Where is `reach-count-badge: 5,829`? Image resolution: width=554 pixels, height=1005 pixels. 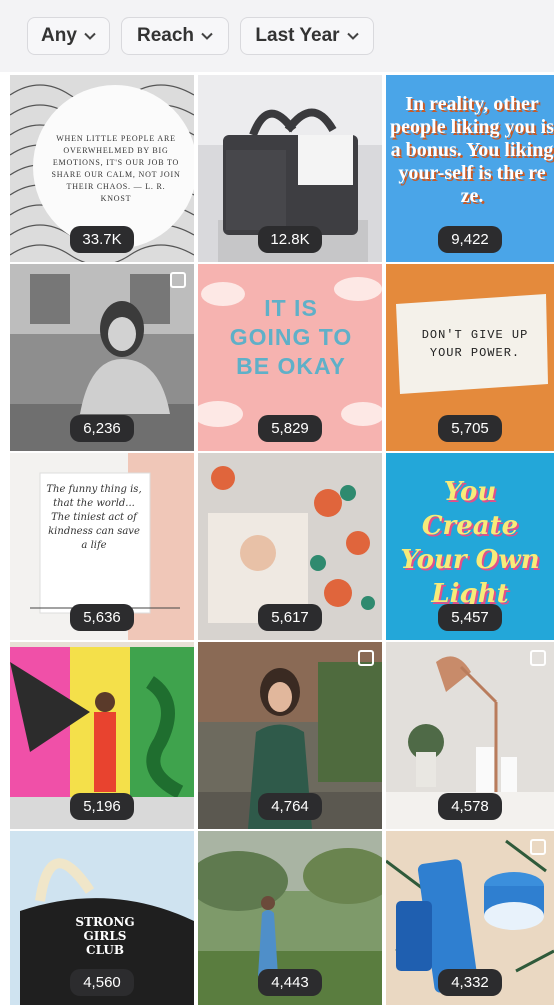
reach-count-badge: 5,829 is located at coordinates (290, 428).